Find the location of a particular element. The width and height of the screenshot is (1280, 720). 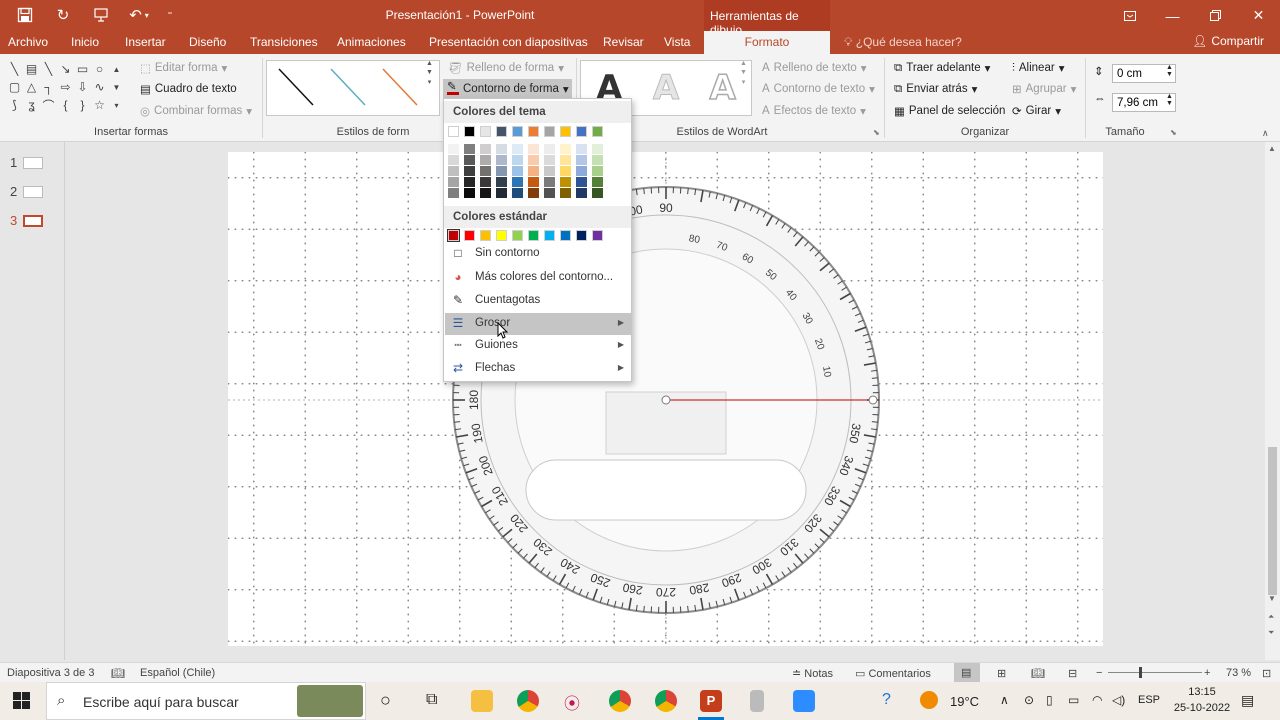

collapse-ribbon-icon: ∧ is located at coordinates (1265, 133).